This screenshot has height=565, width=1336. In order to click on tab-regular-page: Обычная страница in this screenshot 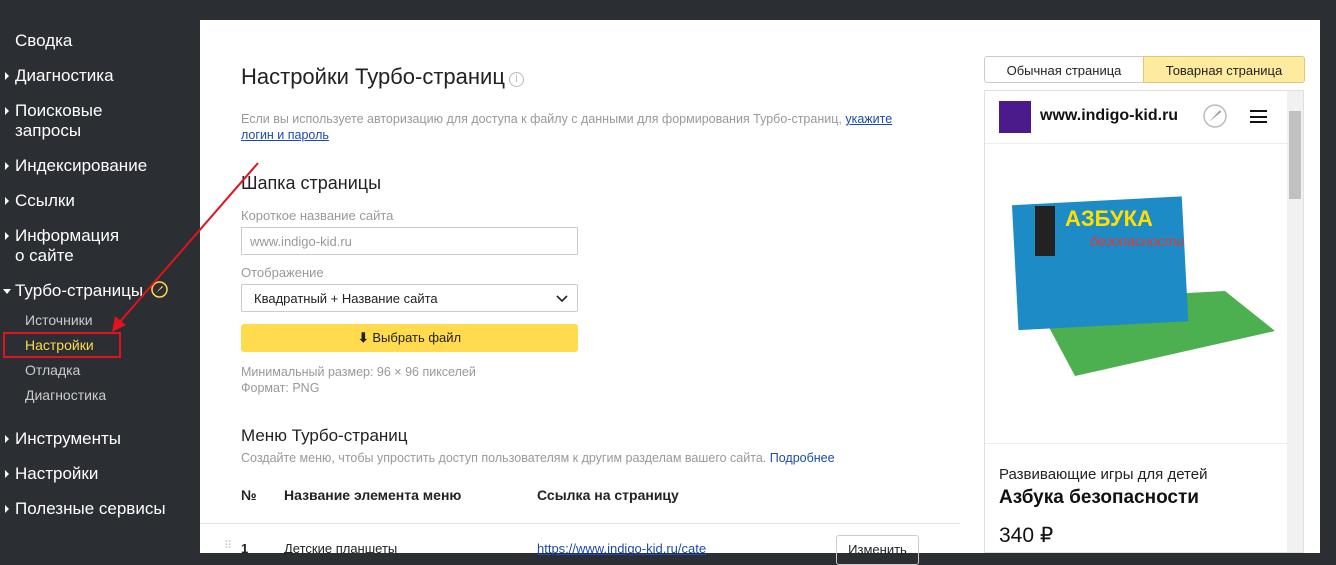, I will do `click(1064, 69)`.